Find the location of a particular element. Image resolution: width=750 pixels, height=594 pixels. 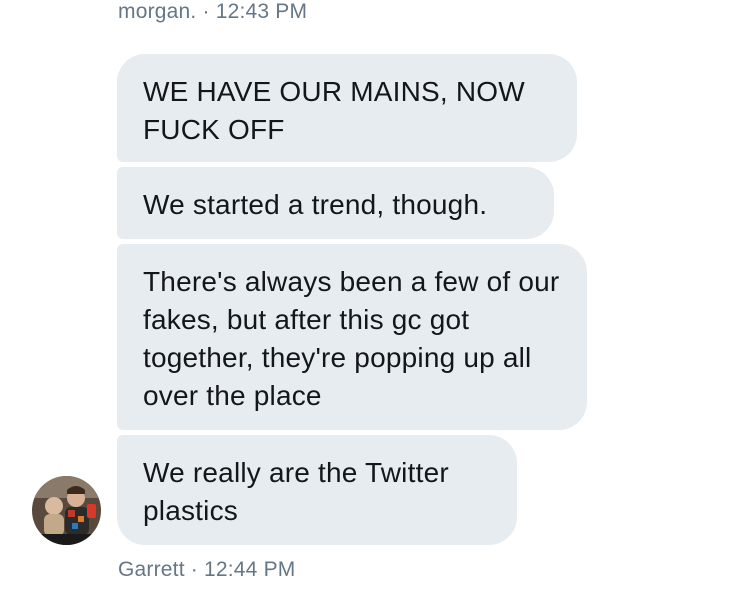

user-avatar is located at coordinates (66, 510).